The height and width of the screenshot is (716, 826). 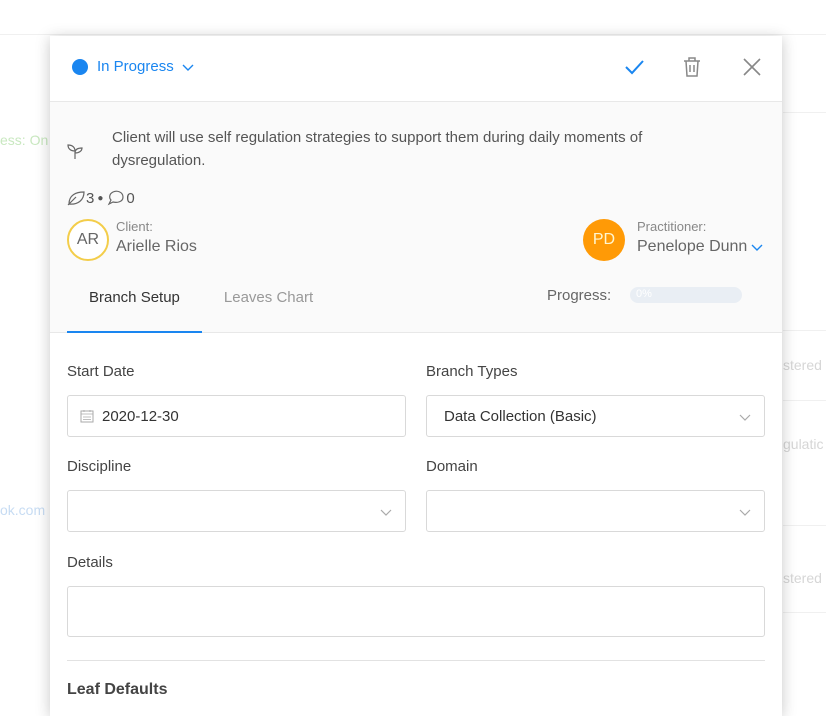 I want to click on modal-header: In Progress, so click(x=416, y=69).